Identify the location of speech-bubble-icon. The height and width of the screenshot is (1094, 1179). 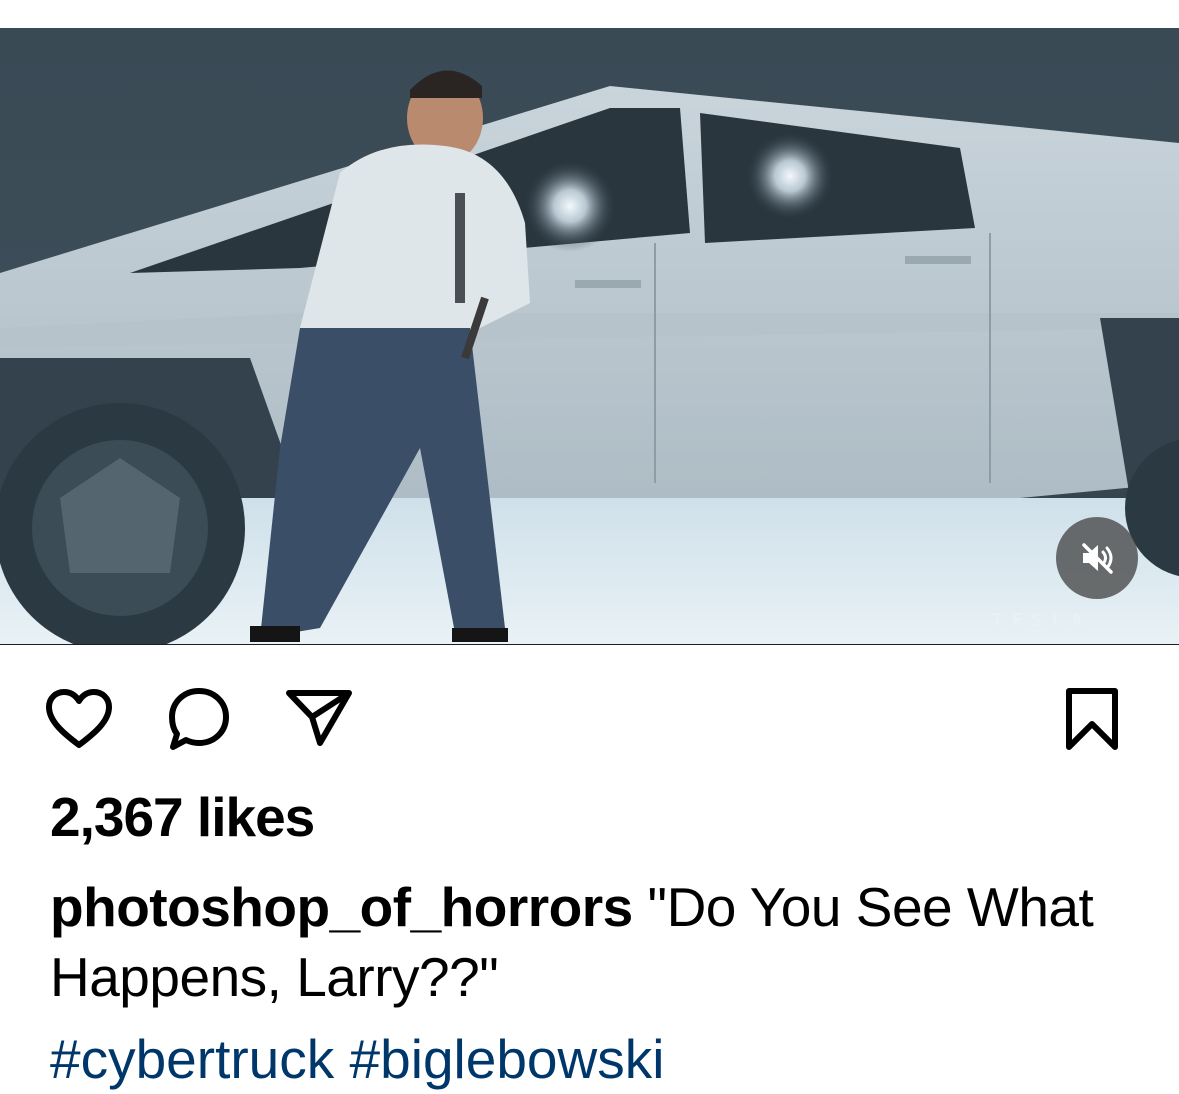
(199, 719).